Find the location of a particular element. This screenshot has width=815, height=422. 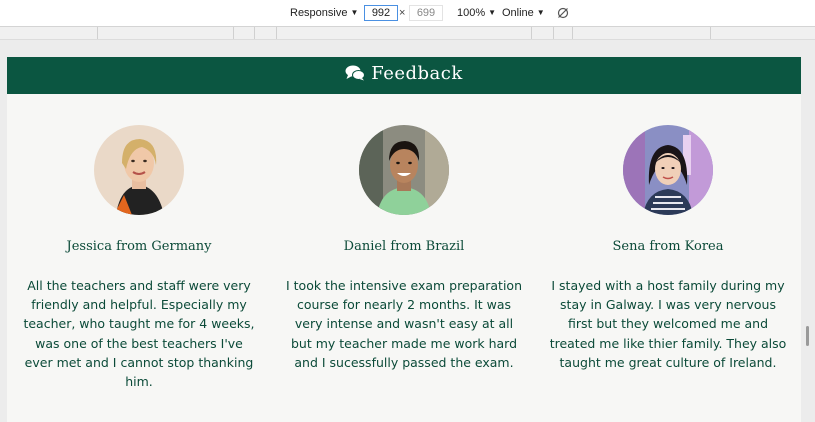

media-query-bar is located at coordinates (407, 33).